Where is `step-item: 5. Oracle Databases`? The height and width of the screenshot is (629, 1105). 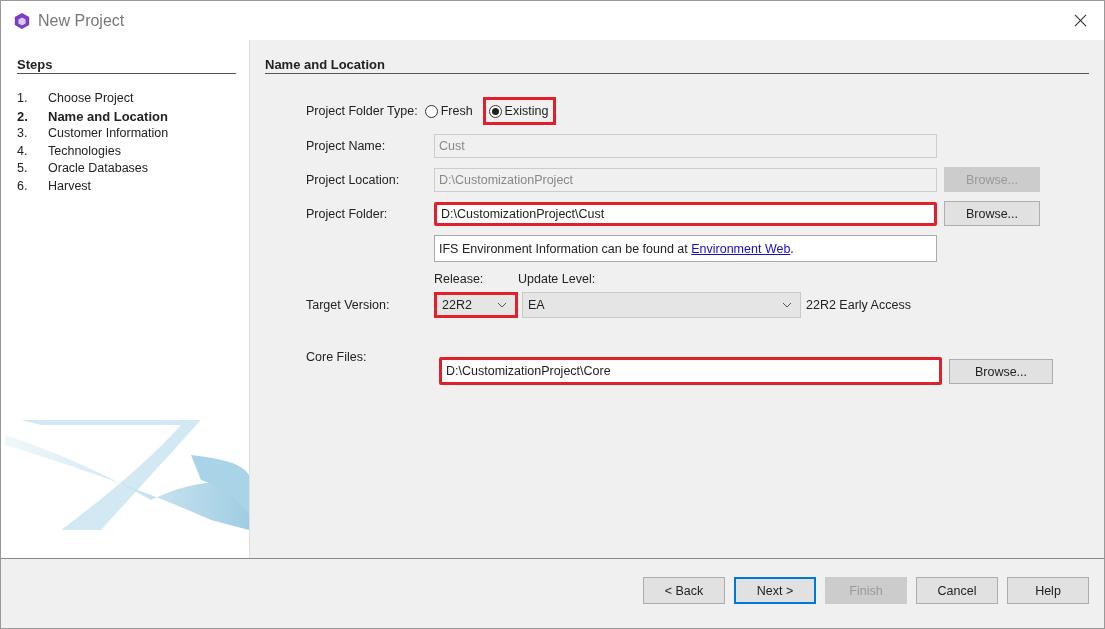 step-item: 5. Oracle Databases is located at coordinates (83, 168).